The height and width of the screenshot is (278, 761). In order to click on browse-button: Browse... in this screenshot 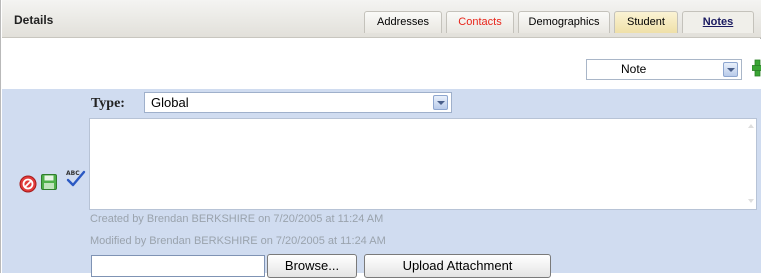, I will do `click(312, 266)`.